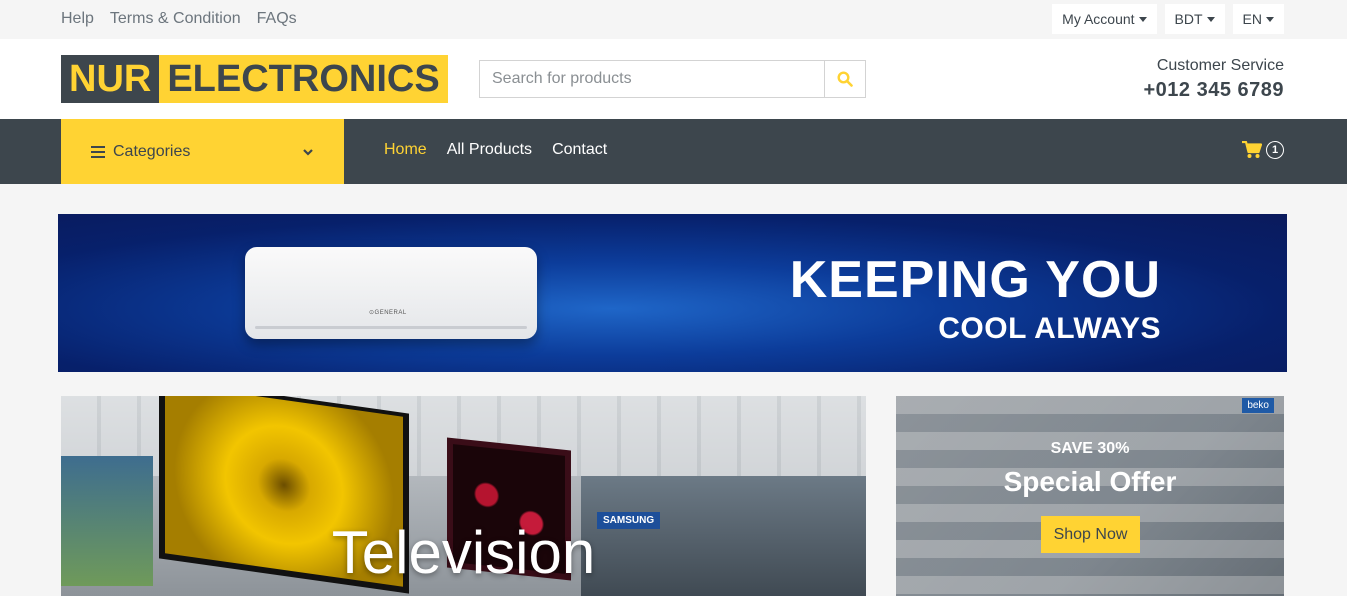  I want to click on special-offer-card: beko SAVE 30% Special Offer Shop Now, so click(1090, 496).